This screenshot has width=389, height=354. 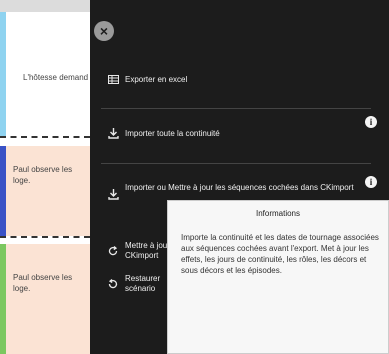 What do you see at coordinates (43, 175) in the screenshot?
I see `sequence-card-2-text: Paul observe les loge.` at bounding box center [43, 175].